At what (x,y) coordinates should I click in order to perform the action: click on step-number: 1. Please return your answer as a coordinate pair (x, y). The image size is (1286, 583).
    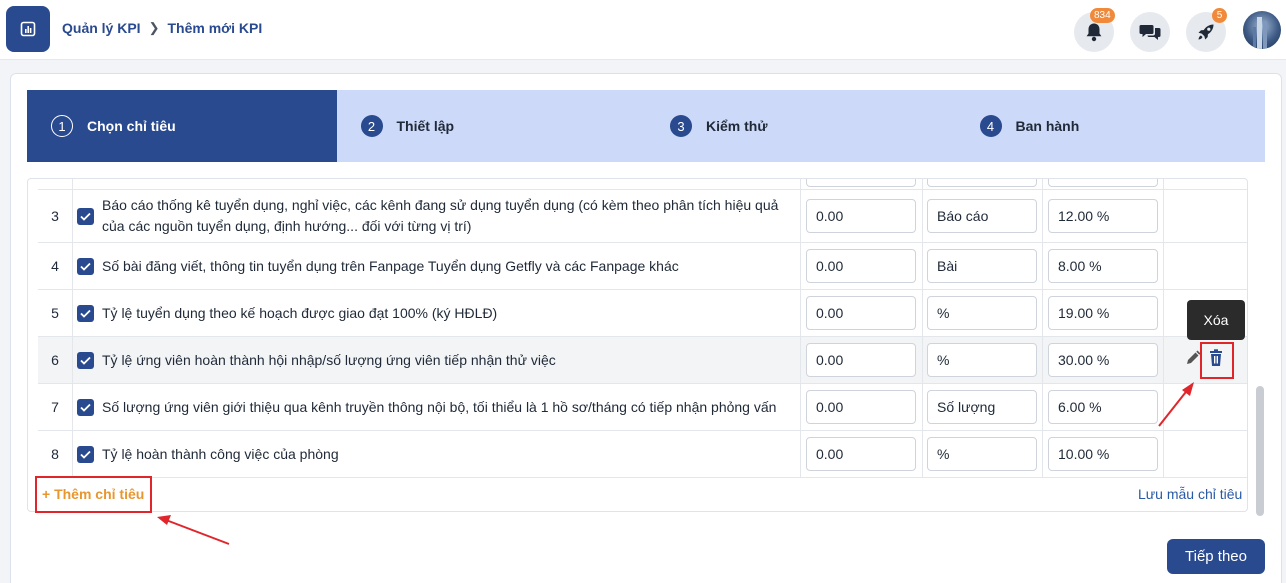
    Looking at the image, I should click on (62, 126).